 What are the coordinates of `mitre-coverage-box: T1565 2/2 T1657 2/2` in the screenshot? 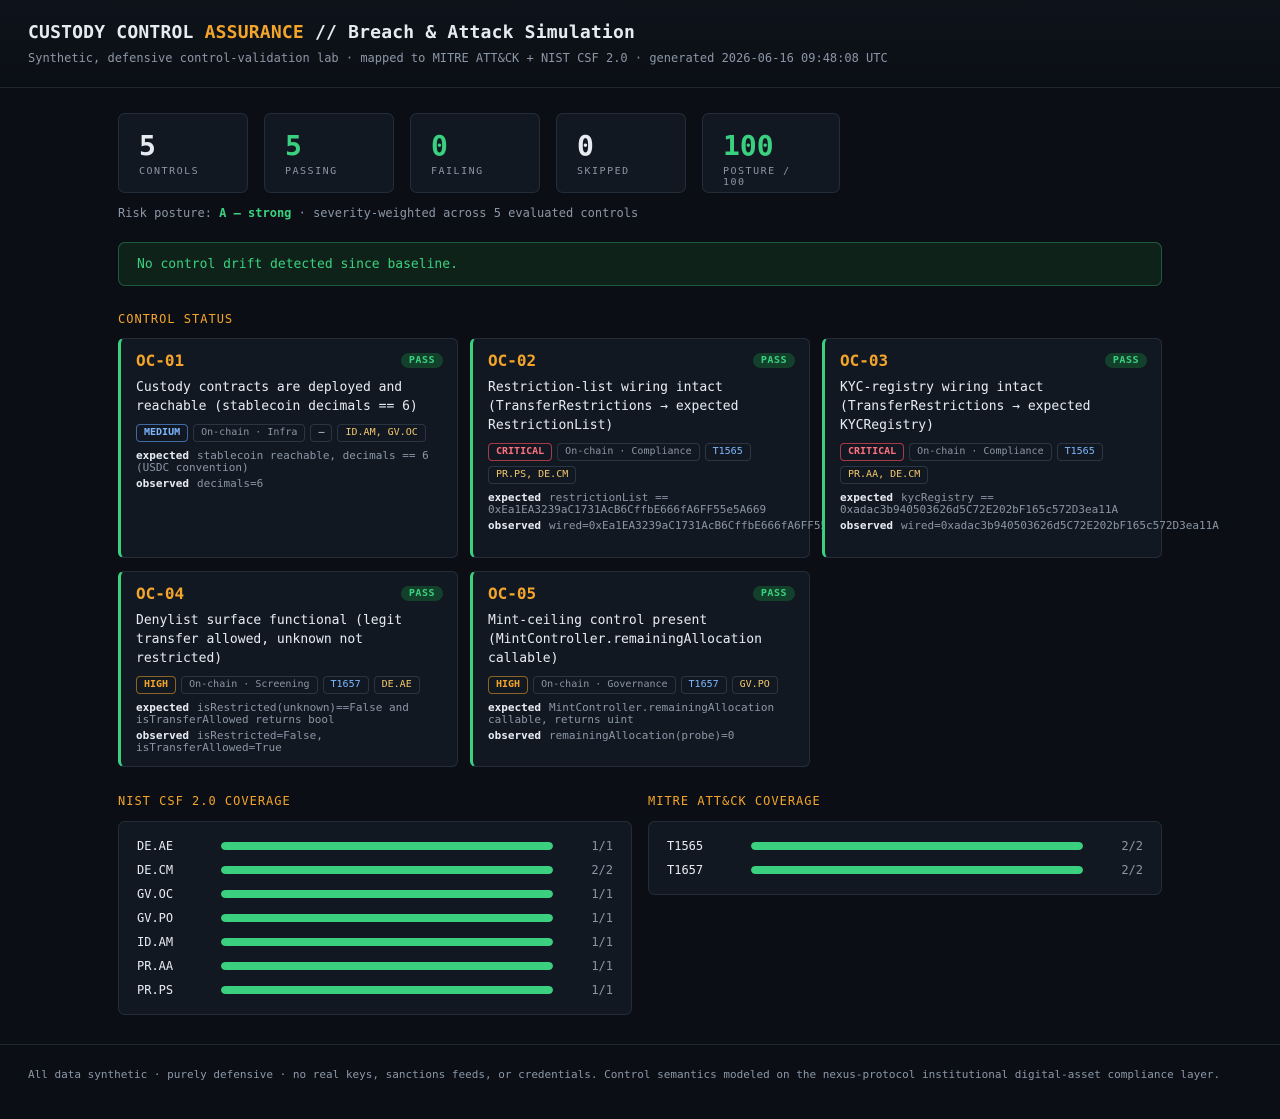 It's located at (905, 858).